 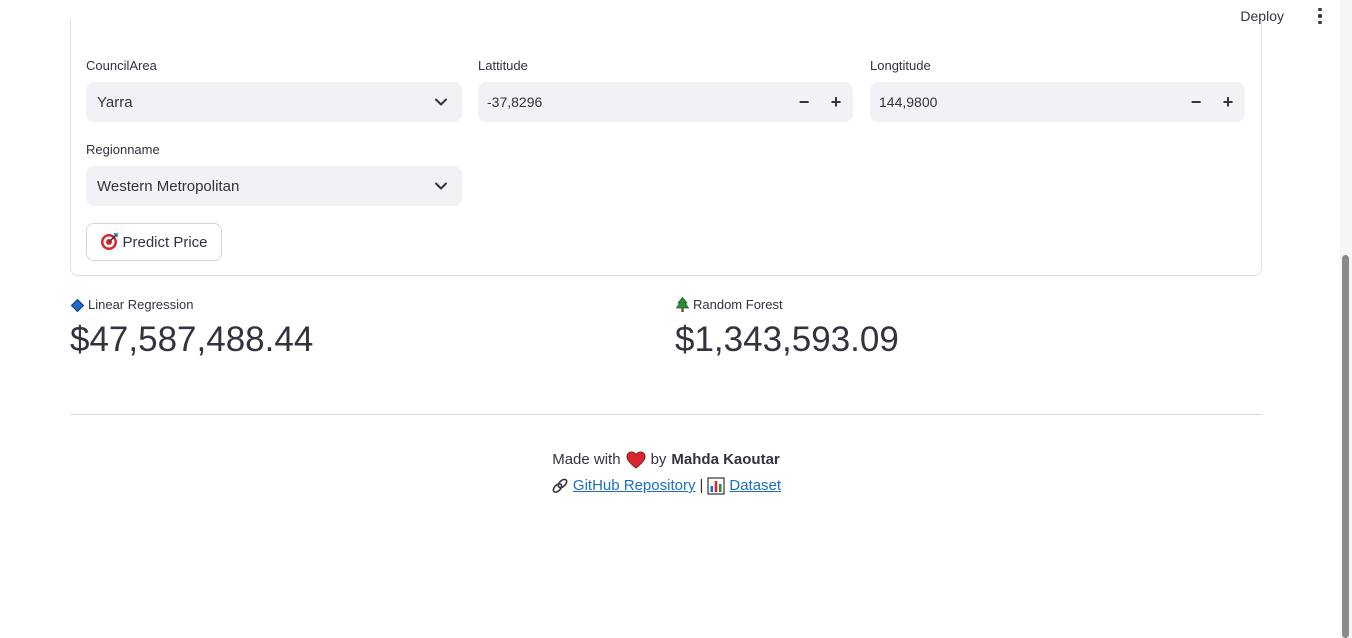 What do you see at coordinates (1228, 102) in the screenshot?
I see `longitude-increment-button: +` at bounding box center [1228, 102].